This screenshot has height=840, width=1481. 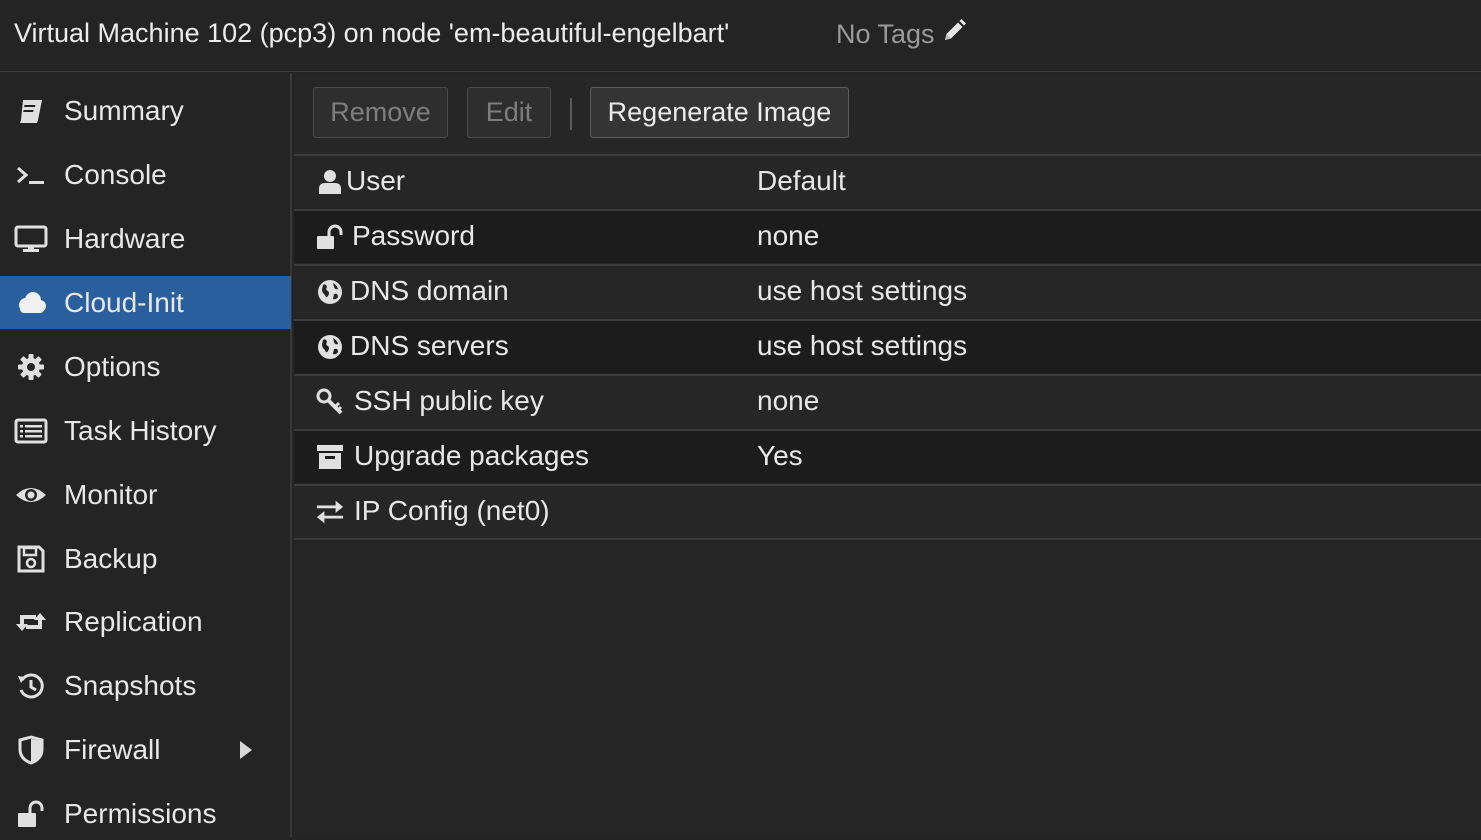 I want to click on sidebar-item-label: Cloud-Init, so click(x=124, y=302).